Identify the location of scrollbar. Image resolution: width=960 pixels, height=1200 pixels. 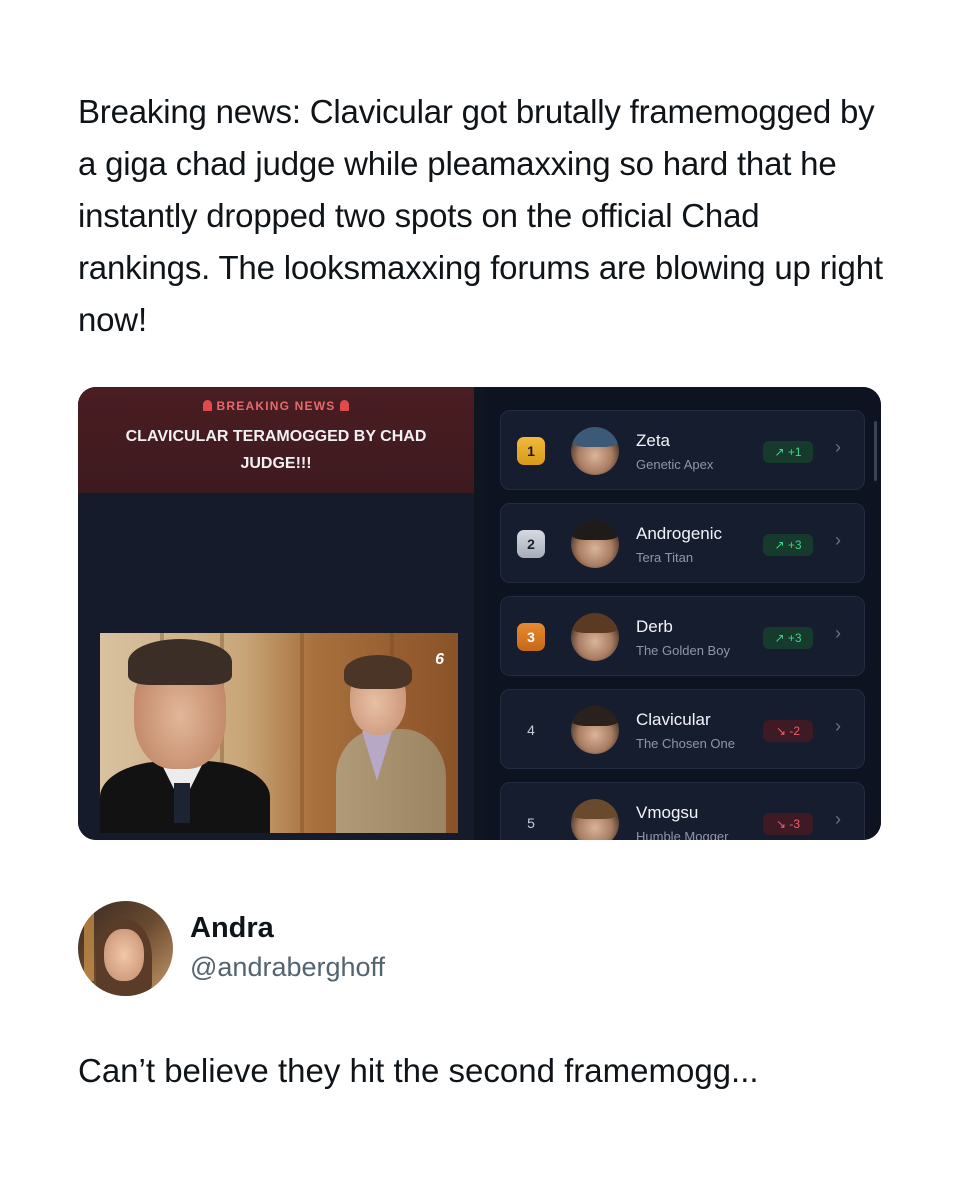
(875, 451).